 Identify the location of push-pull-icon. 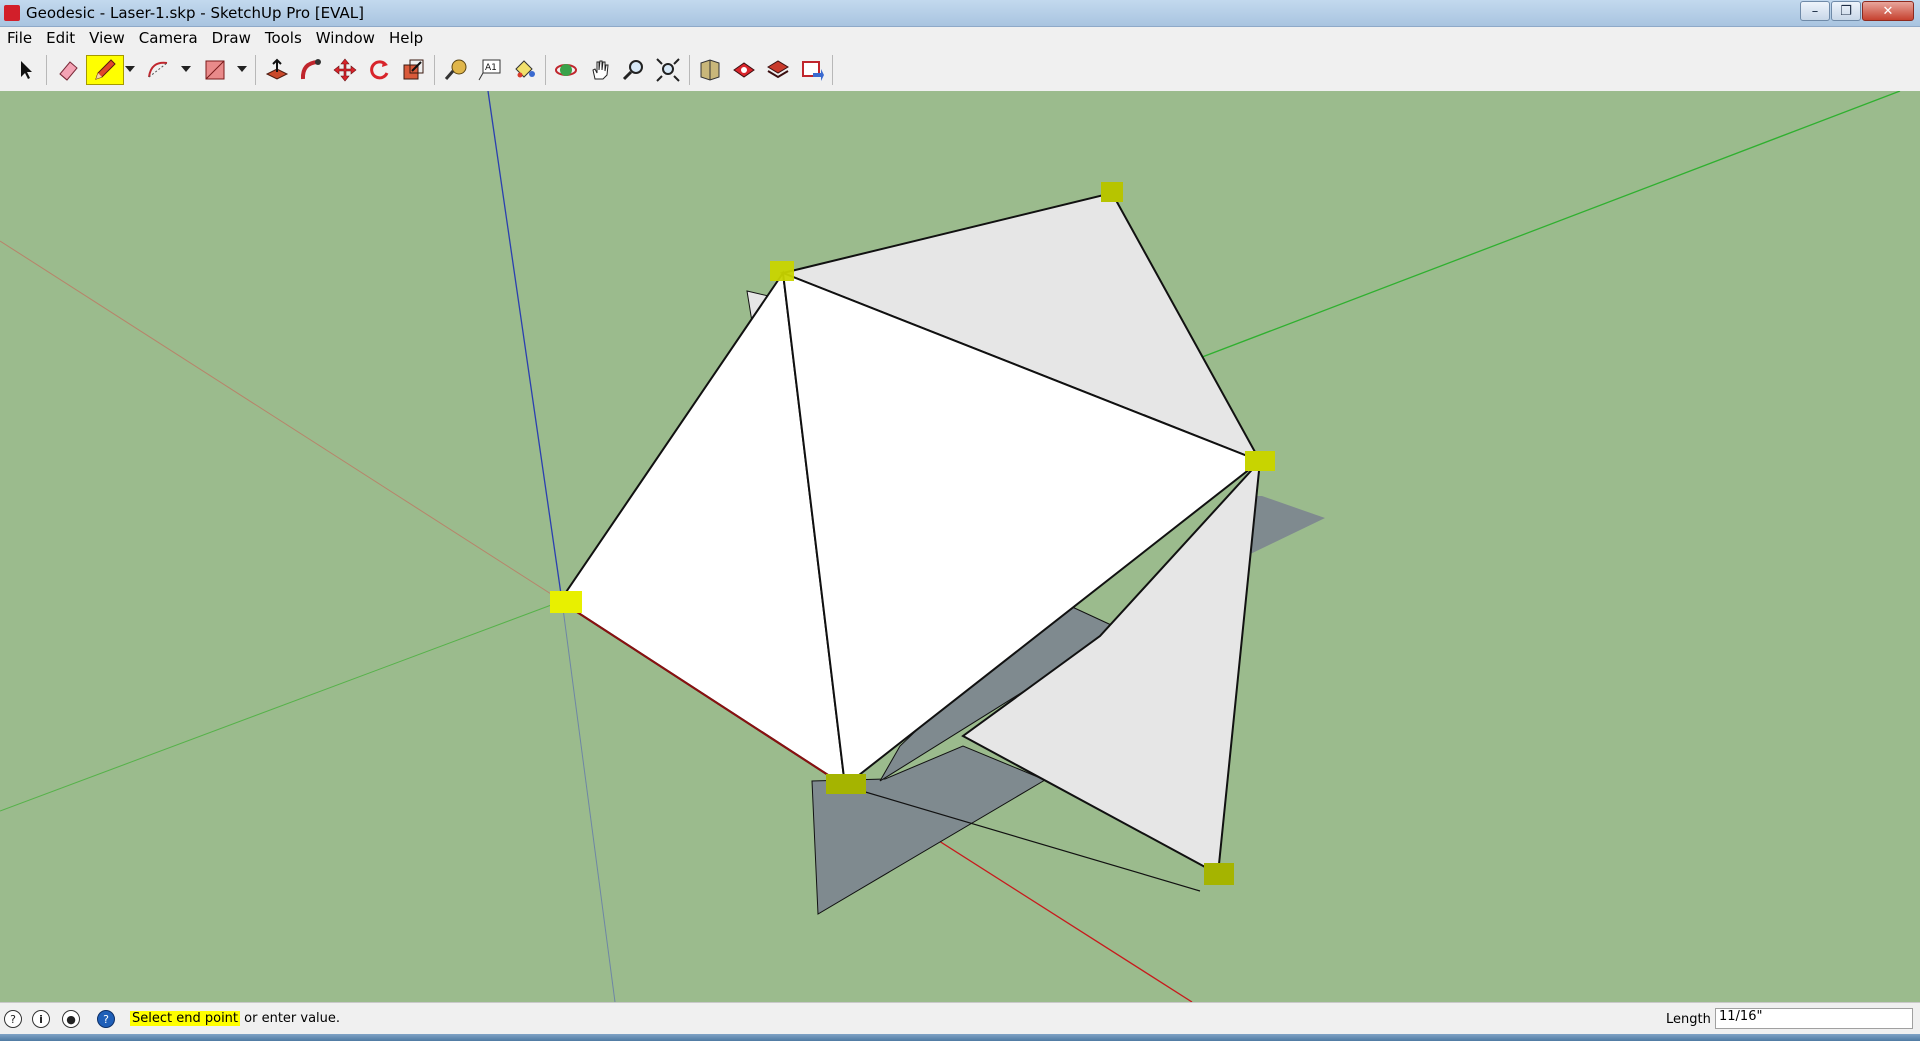
(277, 69).